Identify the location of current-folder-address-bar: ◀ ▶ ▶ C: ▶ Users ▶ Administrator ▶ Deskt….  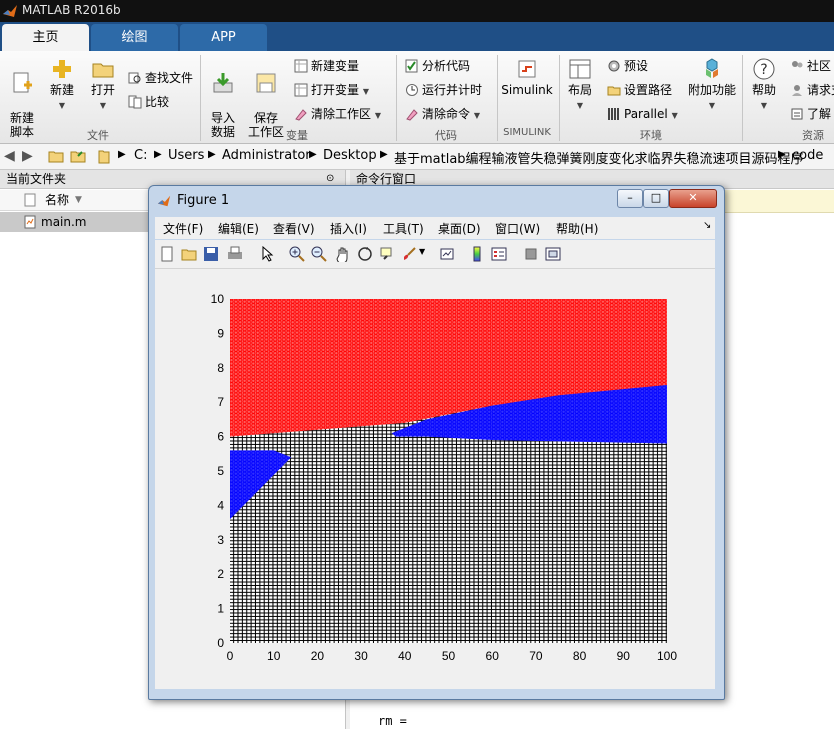
(417, 157).